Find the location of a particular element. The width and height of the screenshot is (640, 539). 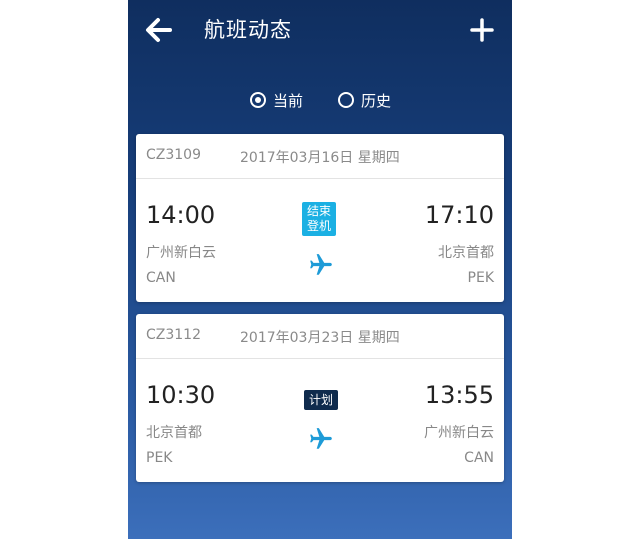

status-badge-line: 结束 is located at coordinates (318, 211).